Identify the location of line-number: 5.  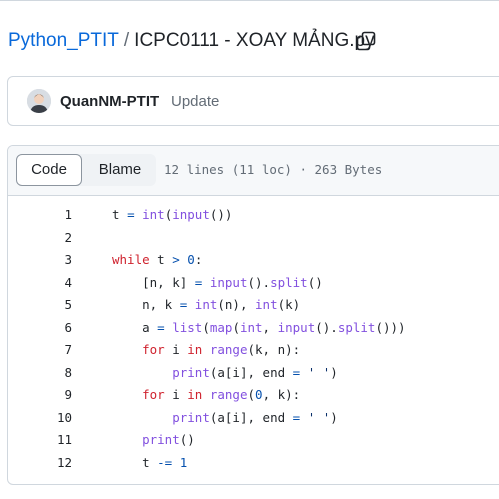
(50, 305).